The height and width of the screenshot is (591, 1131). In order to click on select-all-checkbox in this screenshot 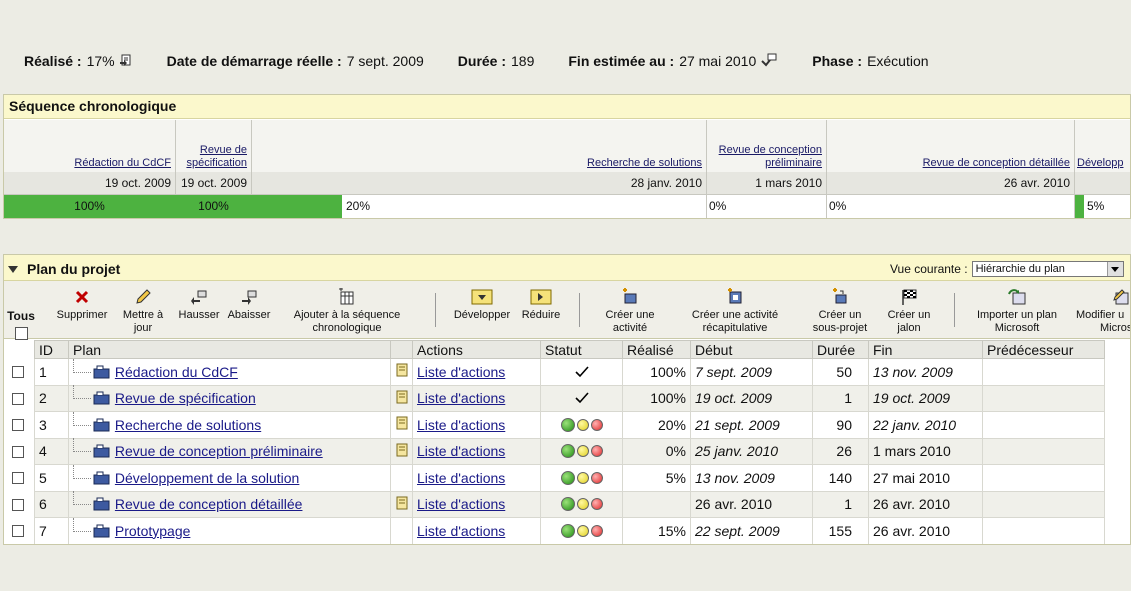, I will do `click(21, 333)`.